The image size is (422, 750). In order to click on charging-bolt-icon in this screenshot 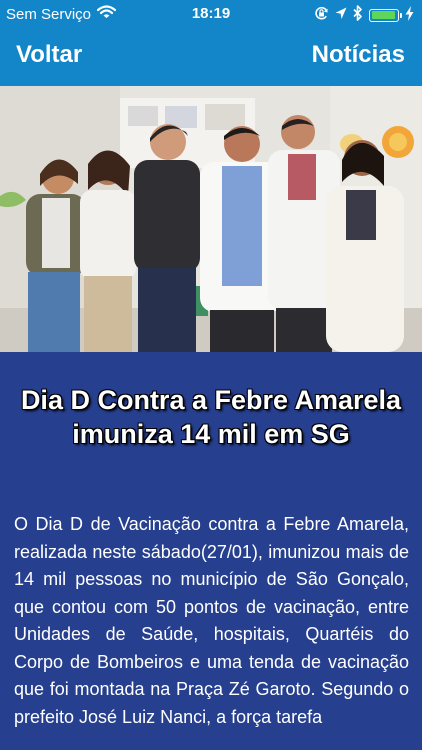, I will do `click(409, 15)`.